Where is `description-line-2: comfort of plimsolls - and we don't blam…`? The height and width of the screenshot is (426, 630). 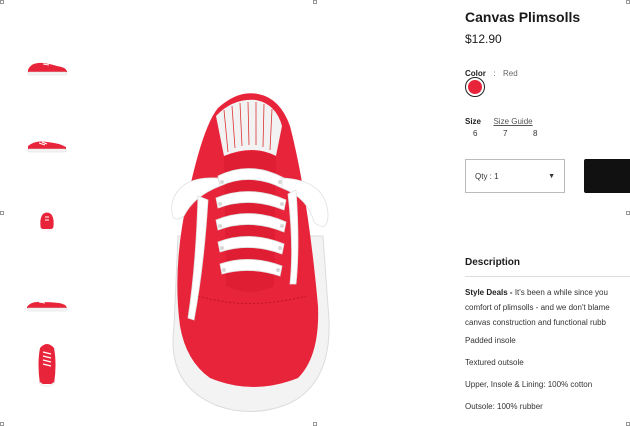 description-line-2: comfort of plimsolls - and we don't blam… is located at coordinates (537, 307).